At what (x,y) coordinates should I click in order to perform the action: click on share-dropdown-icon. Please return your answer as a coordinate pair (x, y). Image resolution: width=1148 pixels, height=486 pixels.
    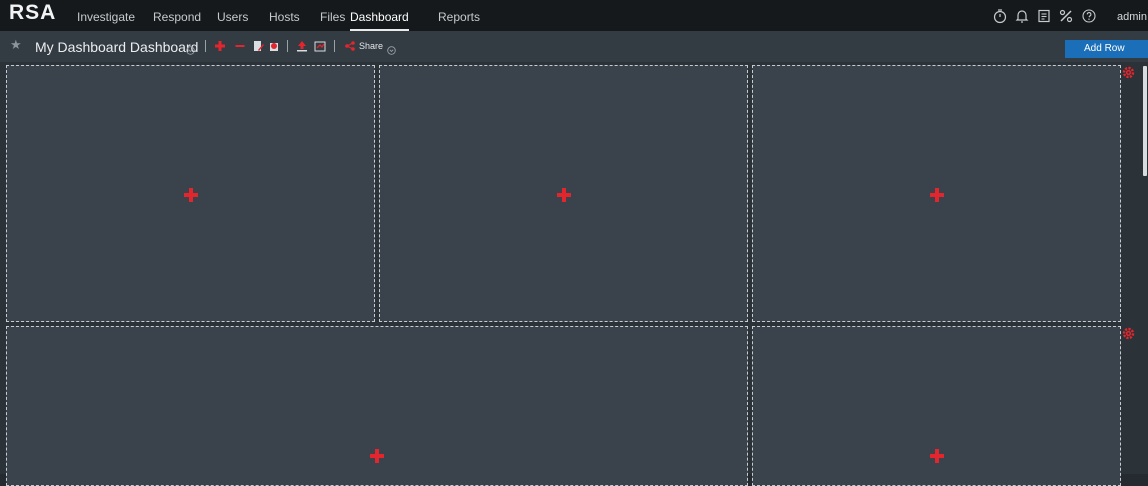
    Looking at the image, I should click on (391, 48).